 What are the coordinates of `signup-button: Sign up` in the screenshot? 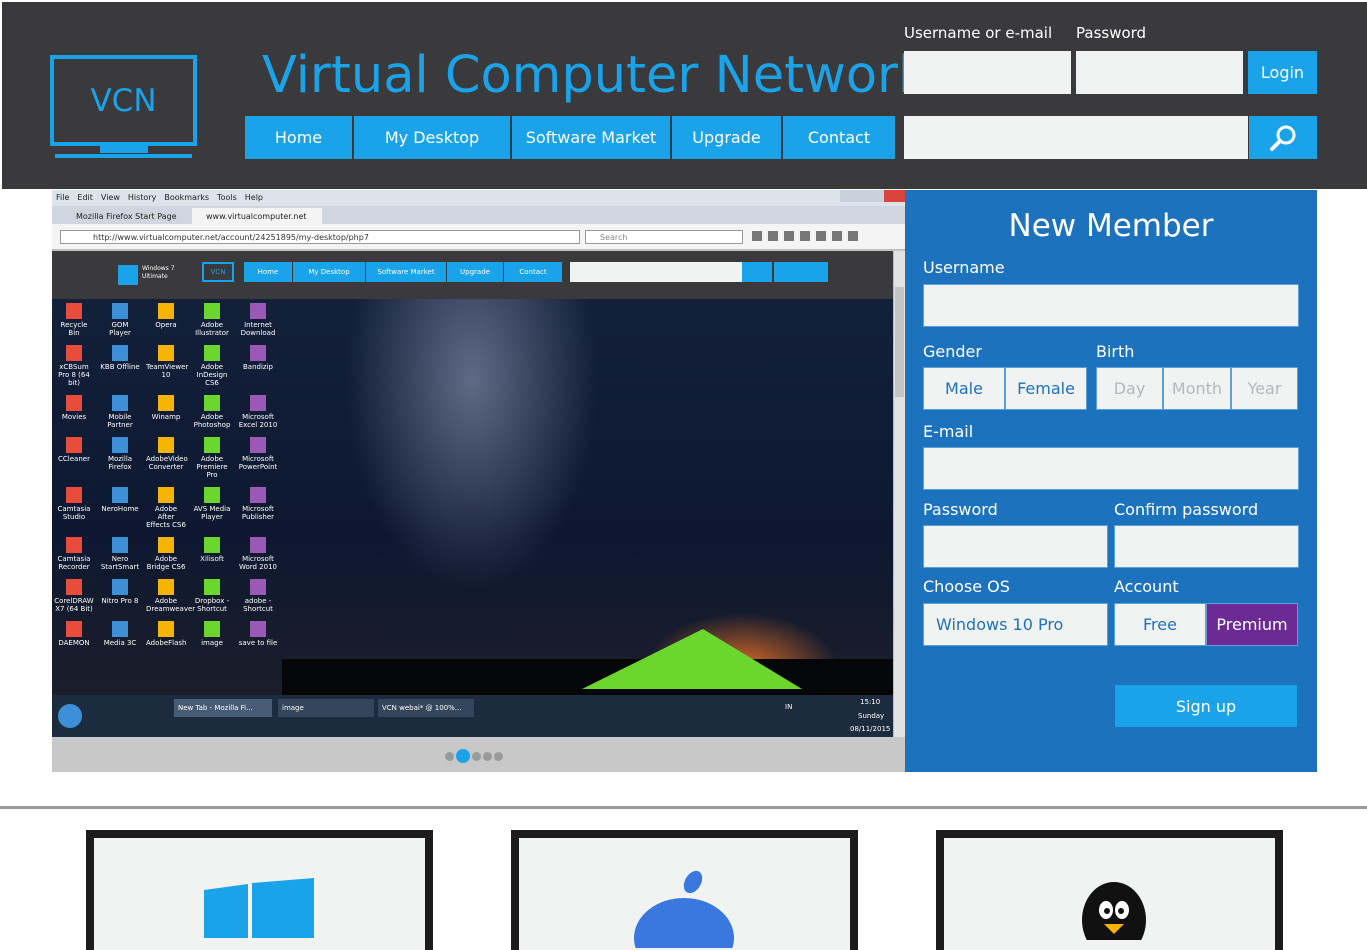 It's located at (1206, 706).